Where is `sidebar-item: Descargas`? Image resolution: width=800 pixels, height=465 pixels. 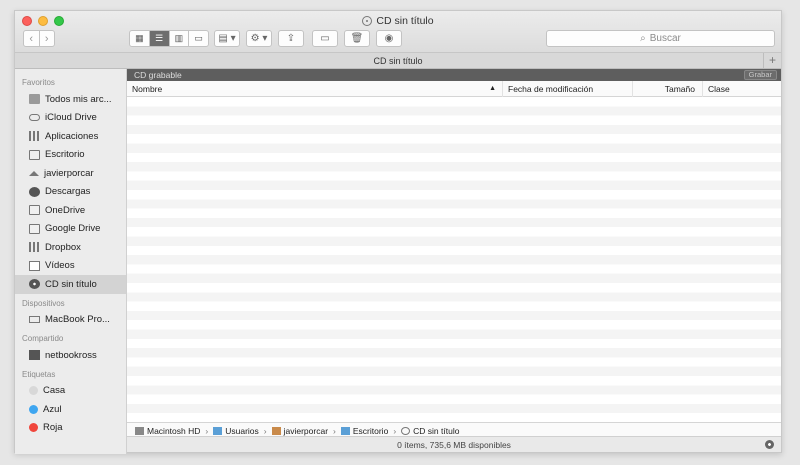 sidebar-item: Descargas is located at coordinates (70, 192).